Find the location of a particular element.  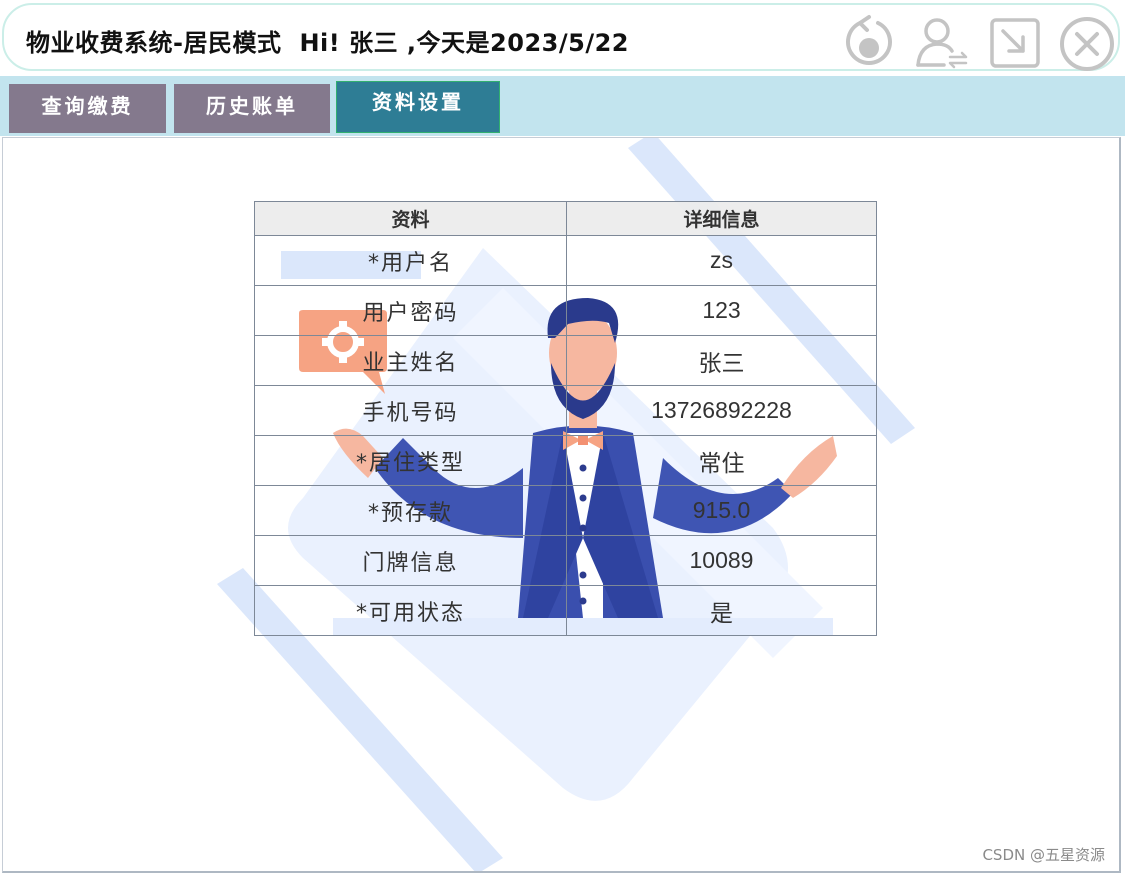

header-field: 资料 is located at coordinates (410, 218).